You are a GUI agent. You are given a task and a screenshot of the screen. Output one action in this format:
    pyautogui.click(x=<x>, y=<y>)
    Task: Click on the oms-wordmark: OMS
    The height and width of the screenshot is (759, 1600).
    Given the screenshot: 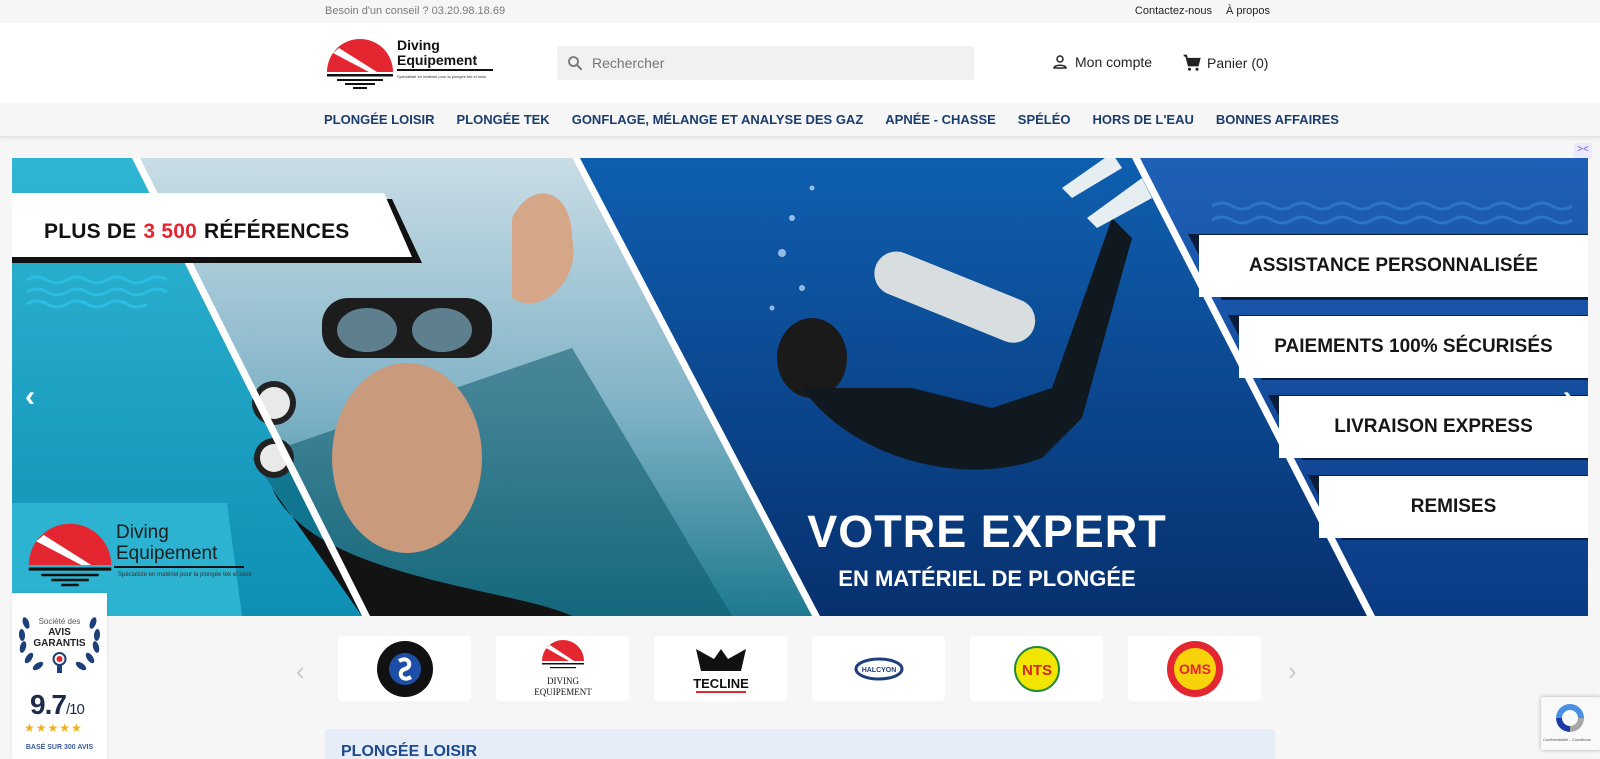 What is the action you would take?
    pyautogui.click(x=1195, y=669)
    